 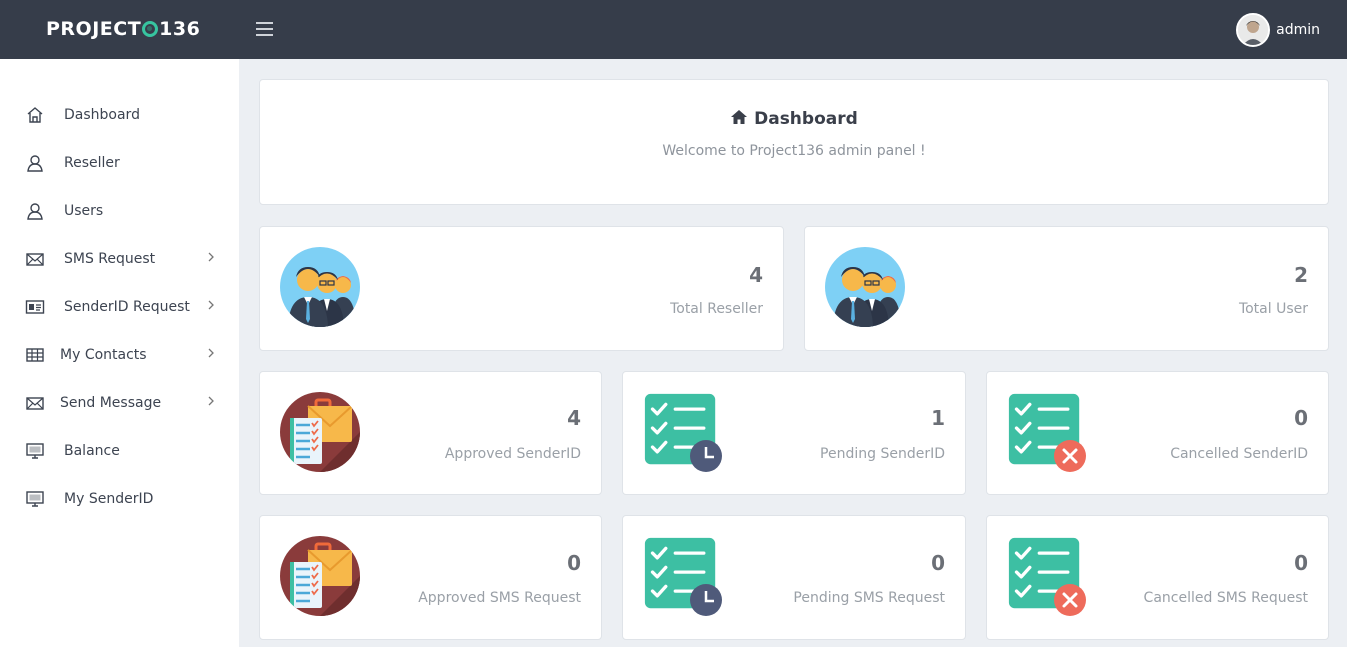 What do you see at coordinates (1066, 288) in the screenshot?
I see `stat-card-total-user: 2 Total User` at bounding box center [1066, 288].